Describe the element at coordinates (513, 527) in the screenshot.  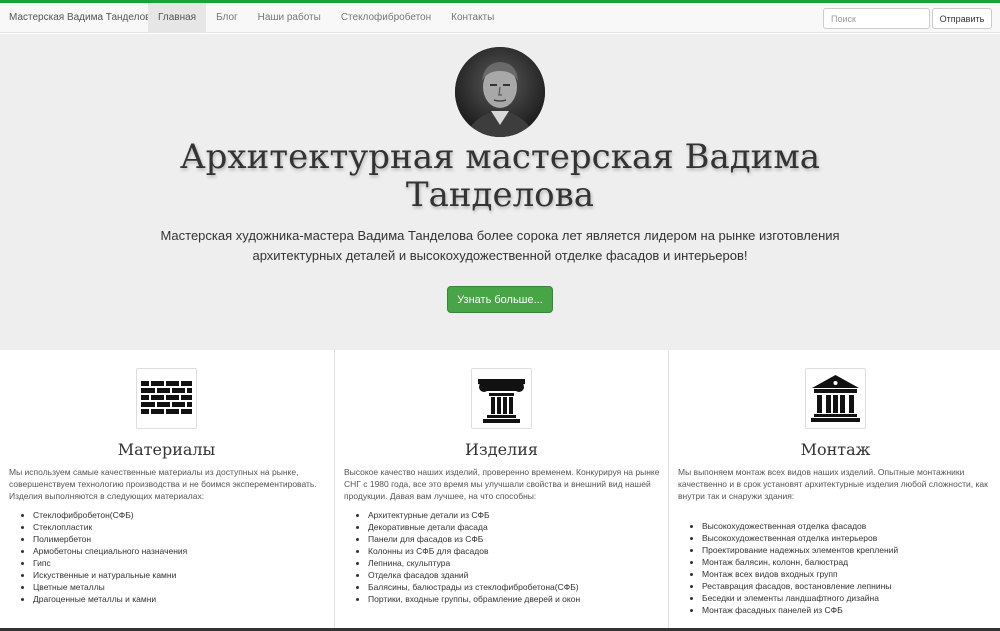
I see `list-item: Декоративные детали фасада` at that location.